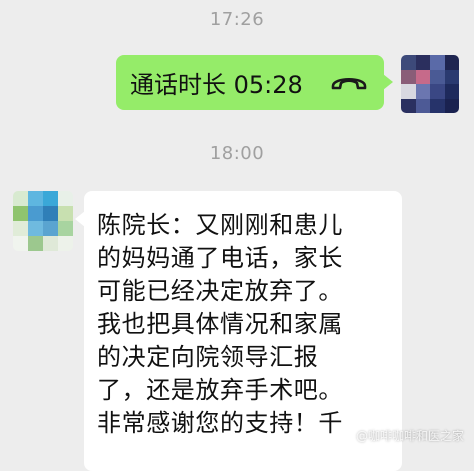 The image size is (474, 471). Describe the element at coordinates (220, 390) in the screenshot. I see `message-line: 了，还是放弃手术吧。` at that location.